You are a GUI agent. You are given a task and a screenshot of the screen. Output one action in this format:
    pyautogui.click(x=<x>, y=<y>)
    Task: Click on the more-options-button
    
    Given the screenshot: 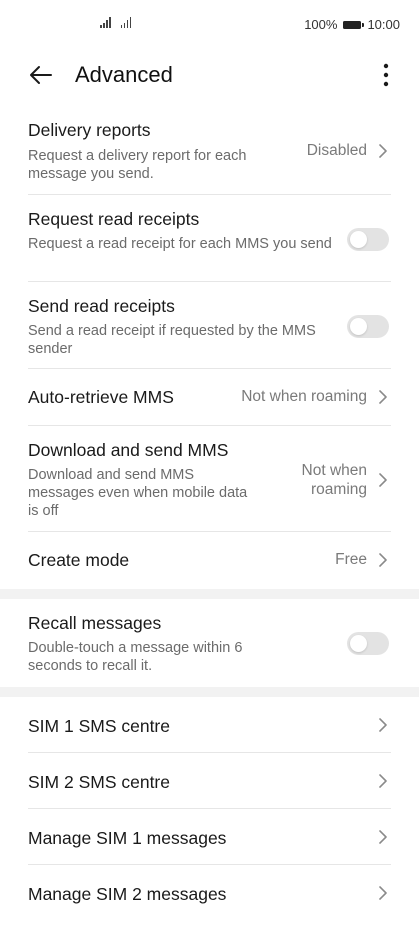 What is the action you would take?
    pyautogui.click(x=386, y=75)
    